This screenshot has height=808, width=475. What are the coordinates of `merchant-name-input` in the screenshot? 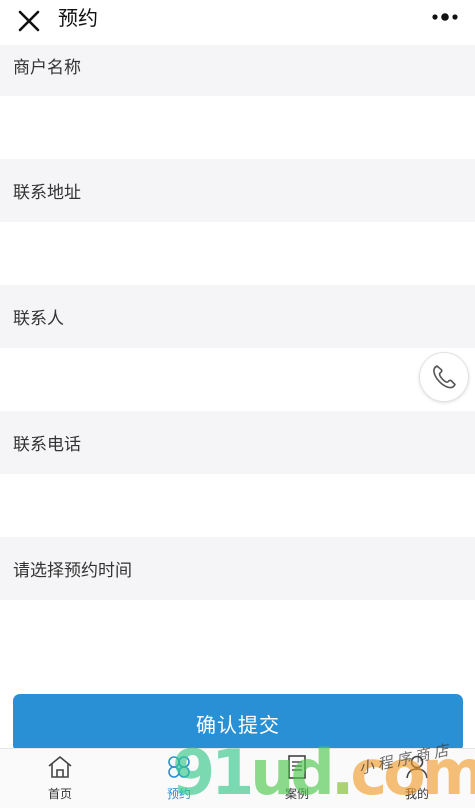 It's located at (237, 127).